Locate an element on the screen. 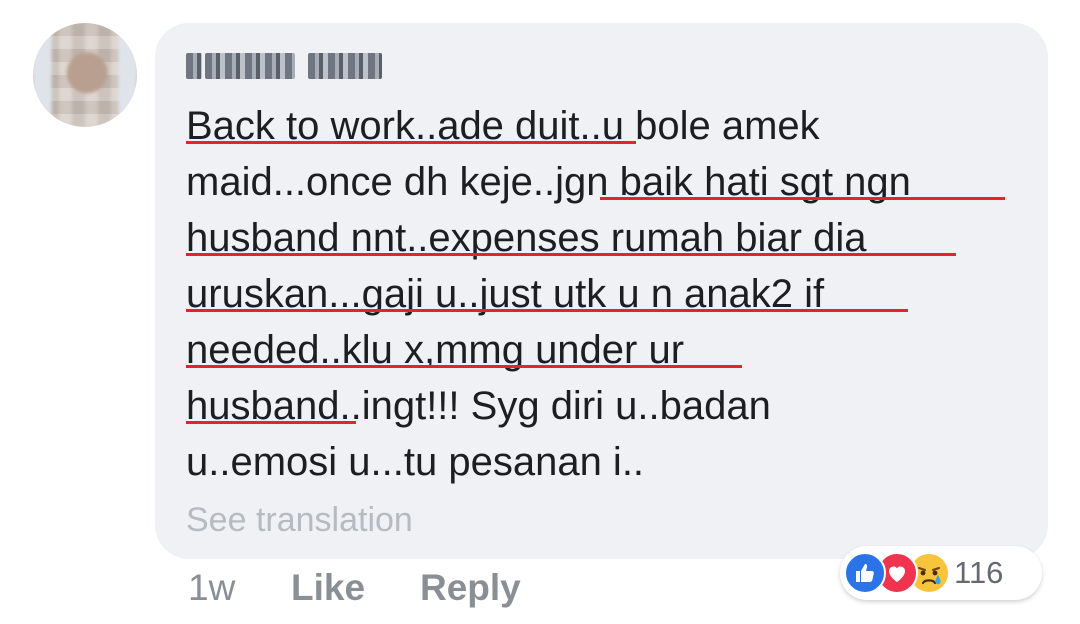  avatar is located at coordinates (85, 75).